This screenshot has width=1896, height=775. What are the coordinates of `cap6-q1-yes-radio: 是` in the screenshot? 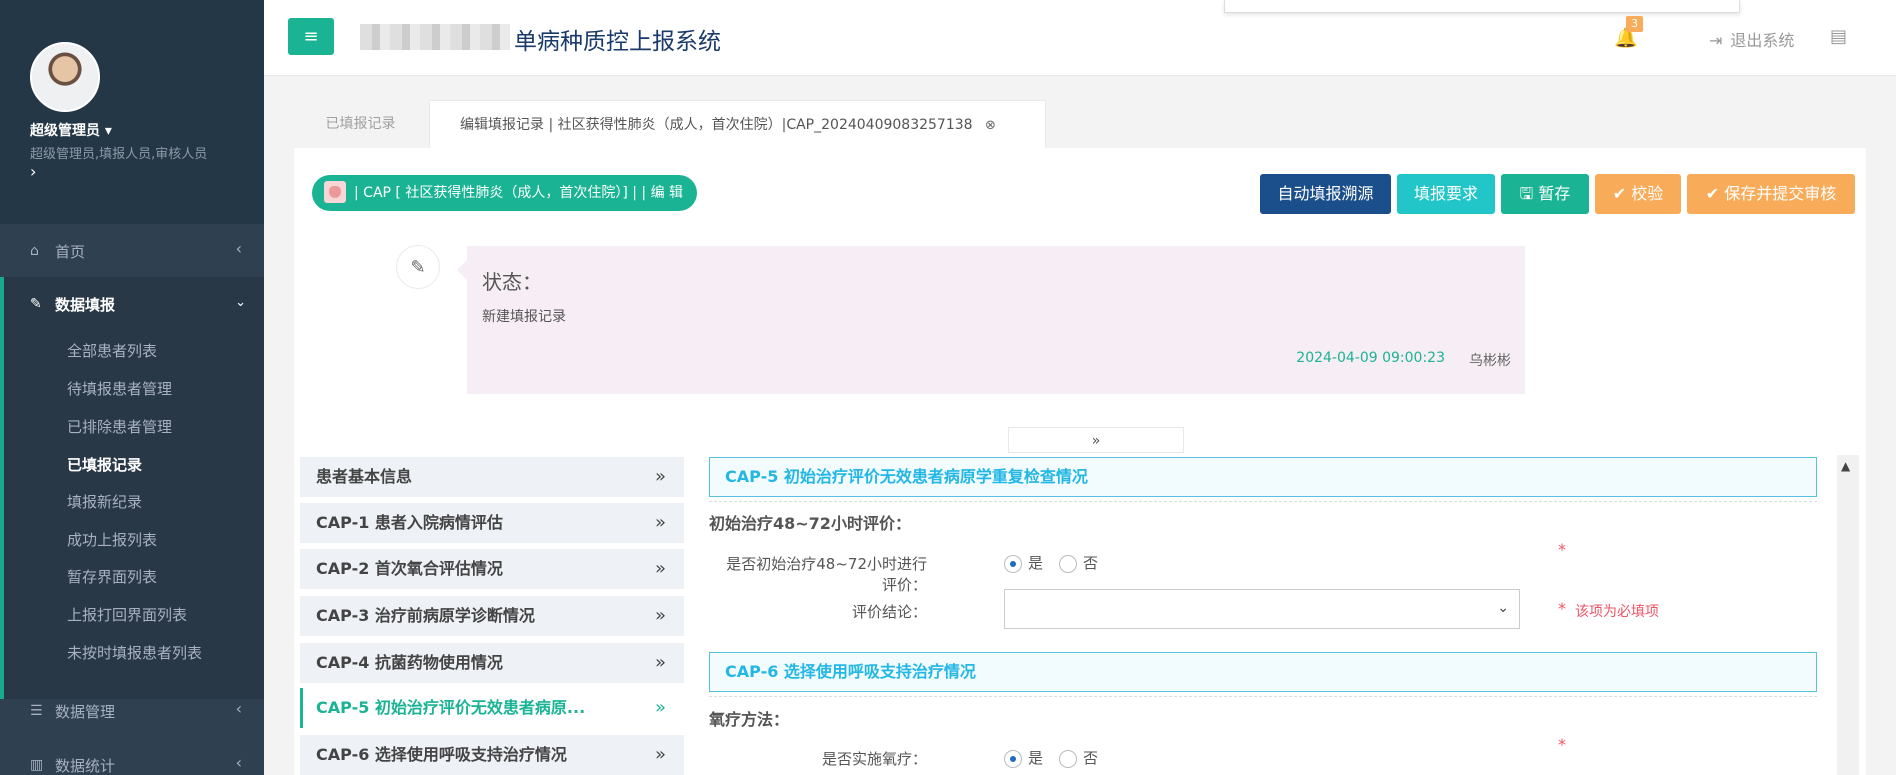 It's located at (1023, 757).